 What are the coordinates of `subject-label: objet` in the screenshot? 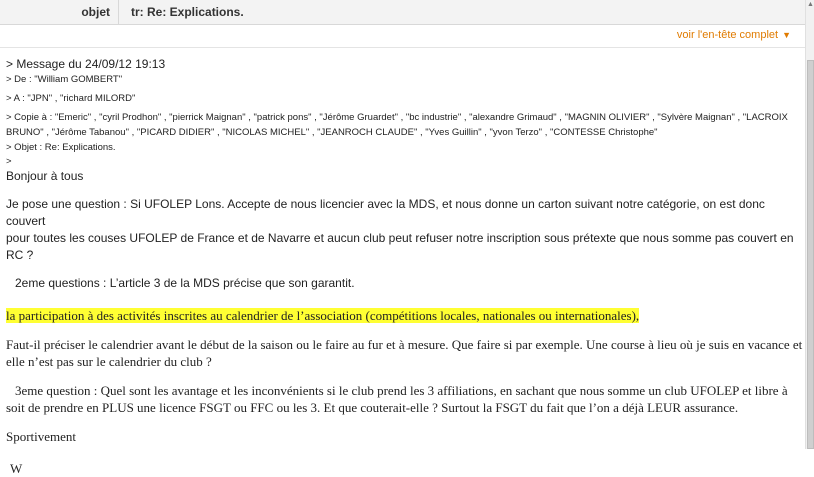 It's located at (95, 12).